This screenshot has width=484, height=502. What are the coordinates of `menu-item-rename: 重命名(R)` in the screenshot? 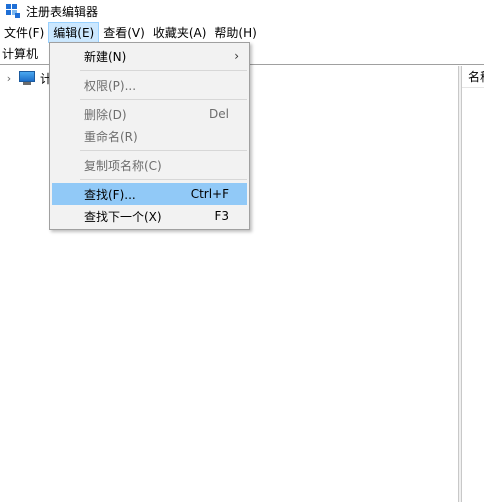 It's located at (149, 136).